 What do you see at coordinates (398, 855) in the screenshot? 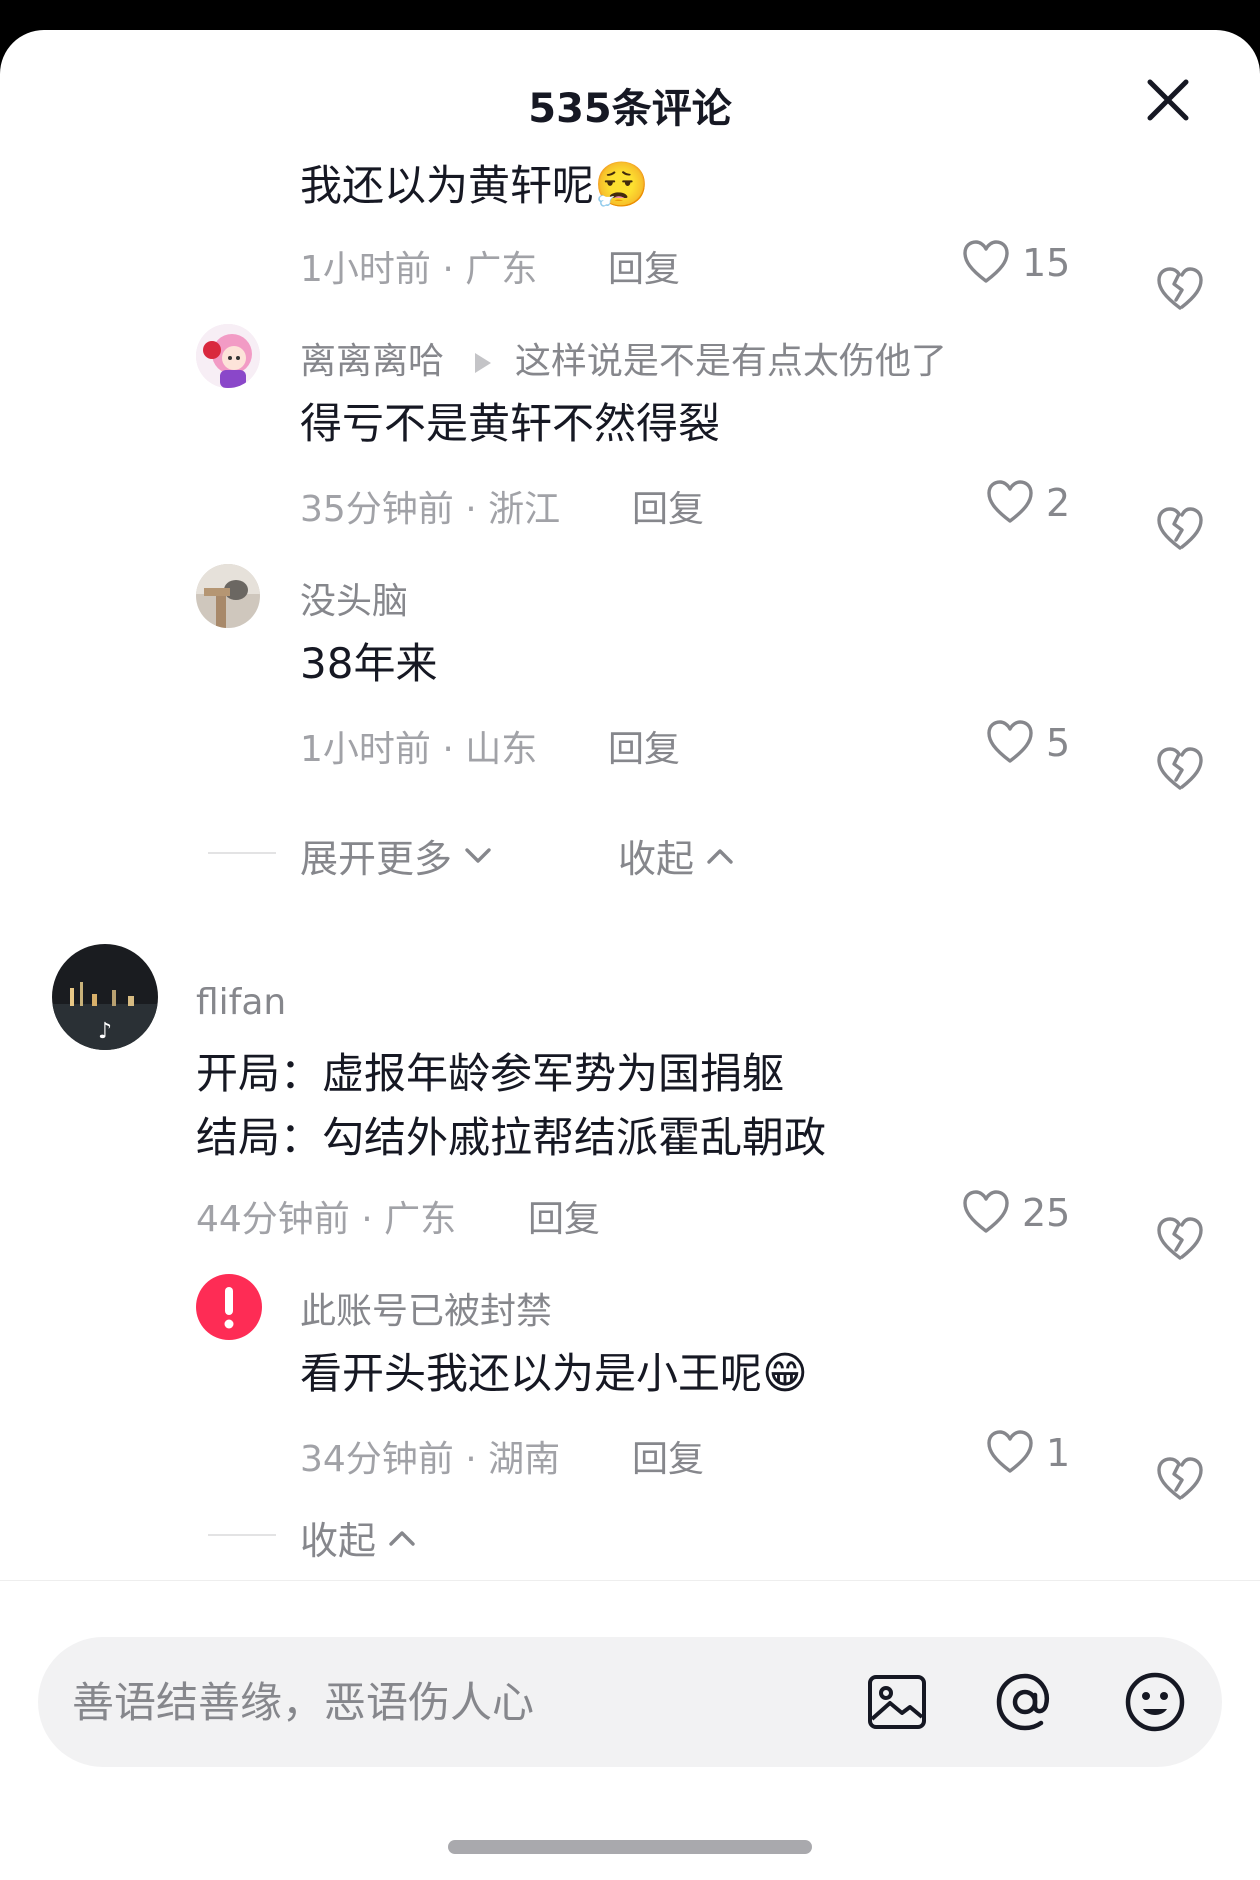
I see `expand-more-button: 展开更多` at bounding box center [398, 855].